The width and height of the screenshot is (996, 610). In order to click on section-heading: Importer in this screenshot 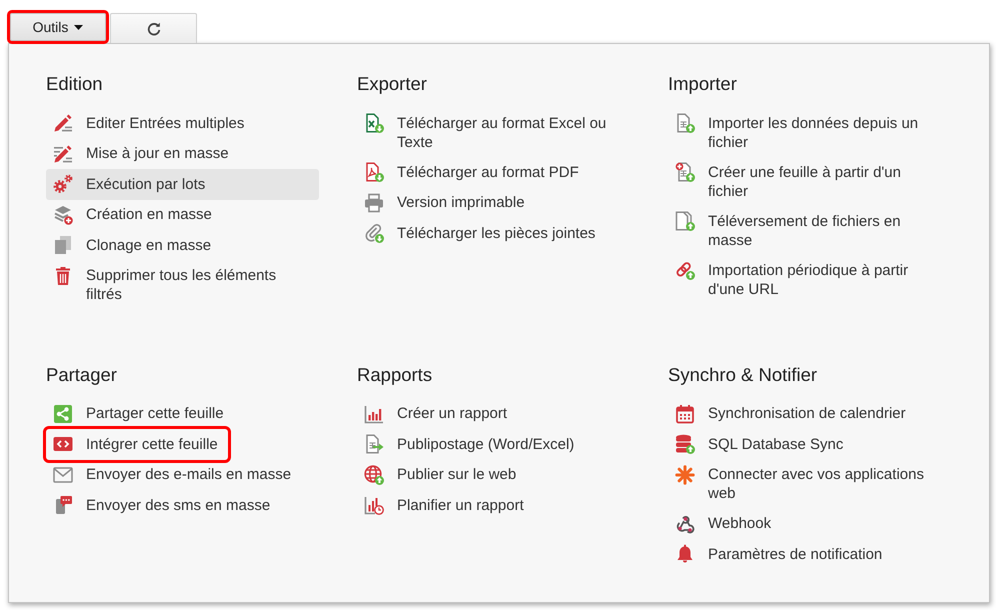, I will do `click(702, 84)`.